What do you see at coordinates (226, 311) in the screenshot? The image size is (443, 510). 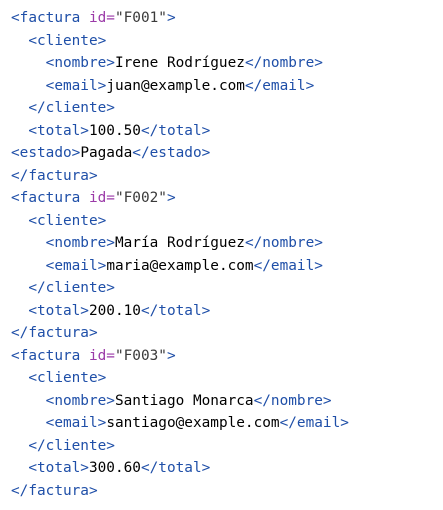 I see `code-line: <total>200.10</total>` at bounding box center [226, 311].